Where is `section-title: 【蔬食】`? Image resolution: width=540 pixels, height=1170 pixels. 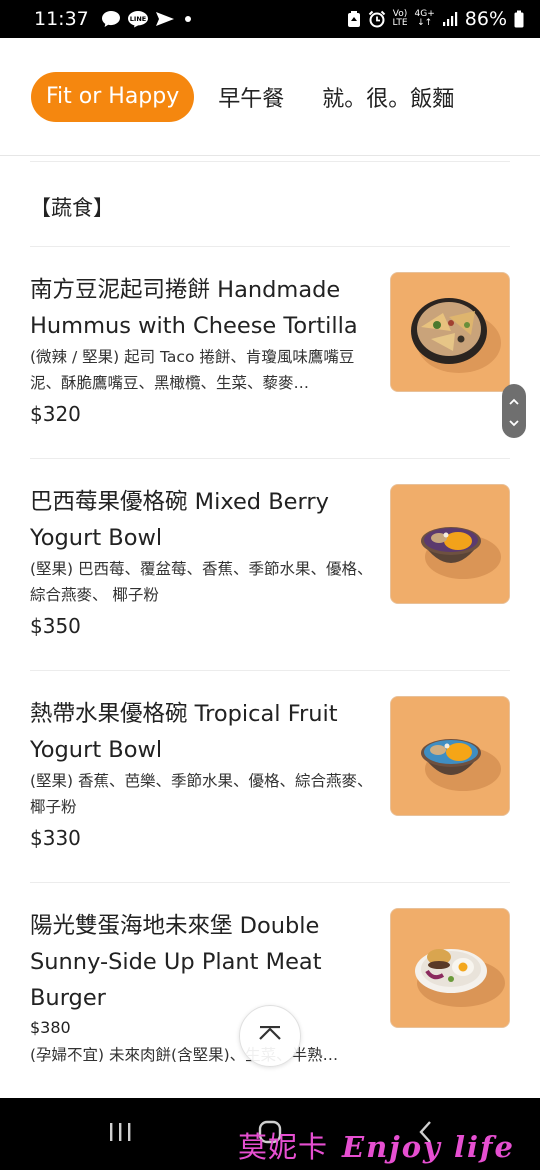
section-title: 【蔬食】 is located at coordinates (72, 208).